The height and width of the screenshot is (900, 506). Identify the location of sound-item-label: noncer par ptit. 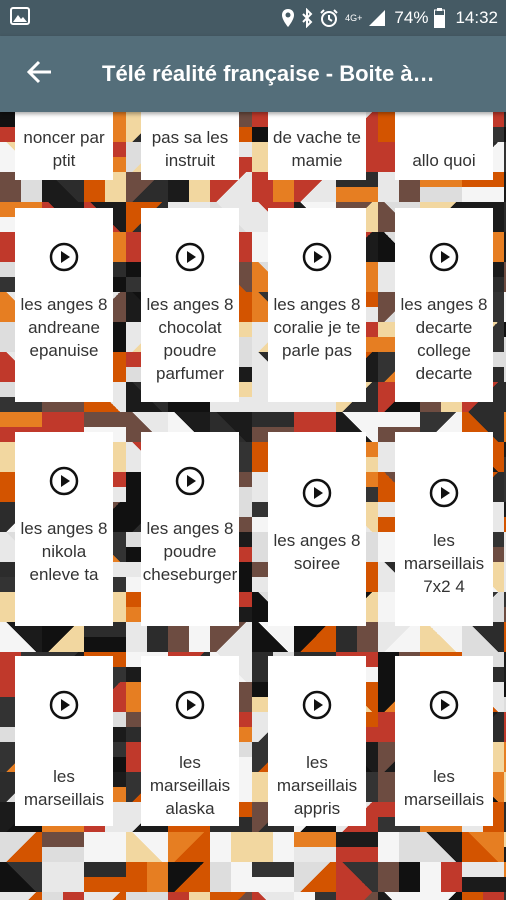
(64, 149).